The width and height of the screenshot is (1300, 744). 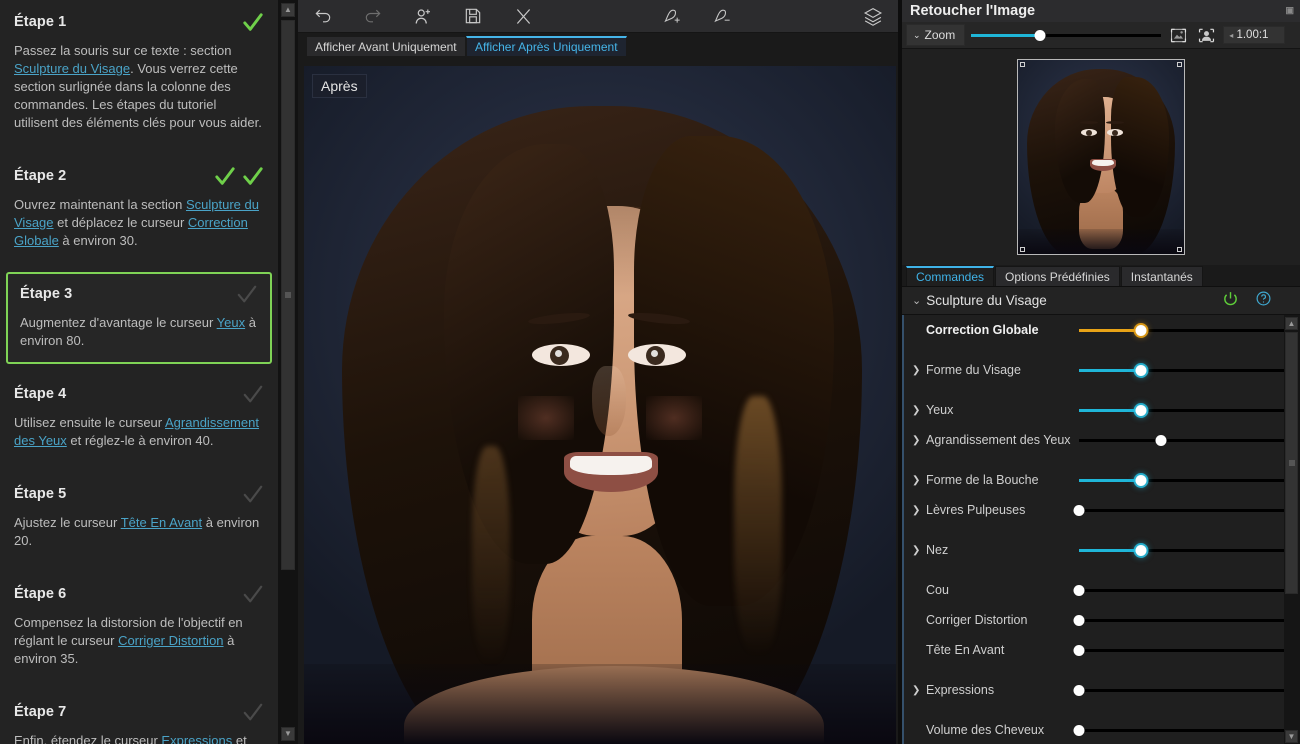 What do you see at coordinates (1161, 276) in the screenshot?
I see `tab-instantanes: Instantanés` at bounding box center [1161, 276].